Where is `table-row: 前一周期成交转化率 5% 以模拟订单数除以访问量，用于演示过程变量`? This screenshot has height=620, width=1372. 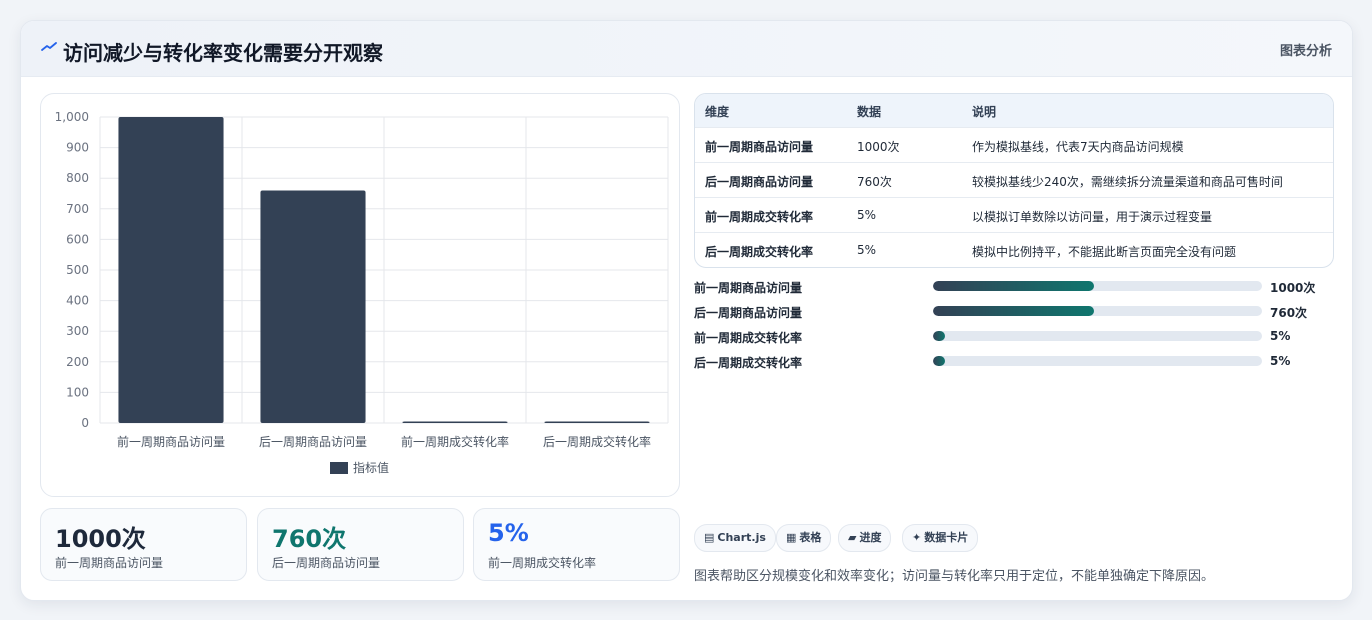
table-row: 前一周期成交转化率 5% 以模拟订单数除以访问量，用于演示过程变量 is located at coordinates (1014, 215).